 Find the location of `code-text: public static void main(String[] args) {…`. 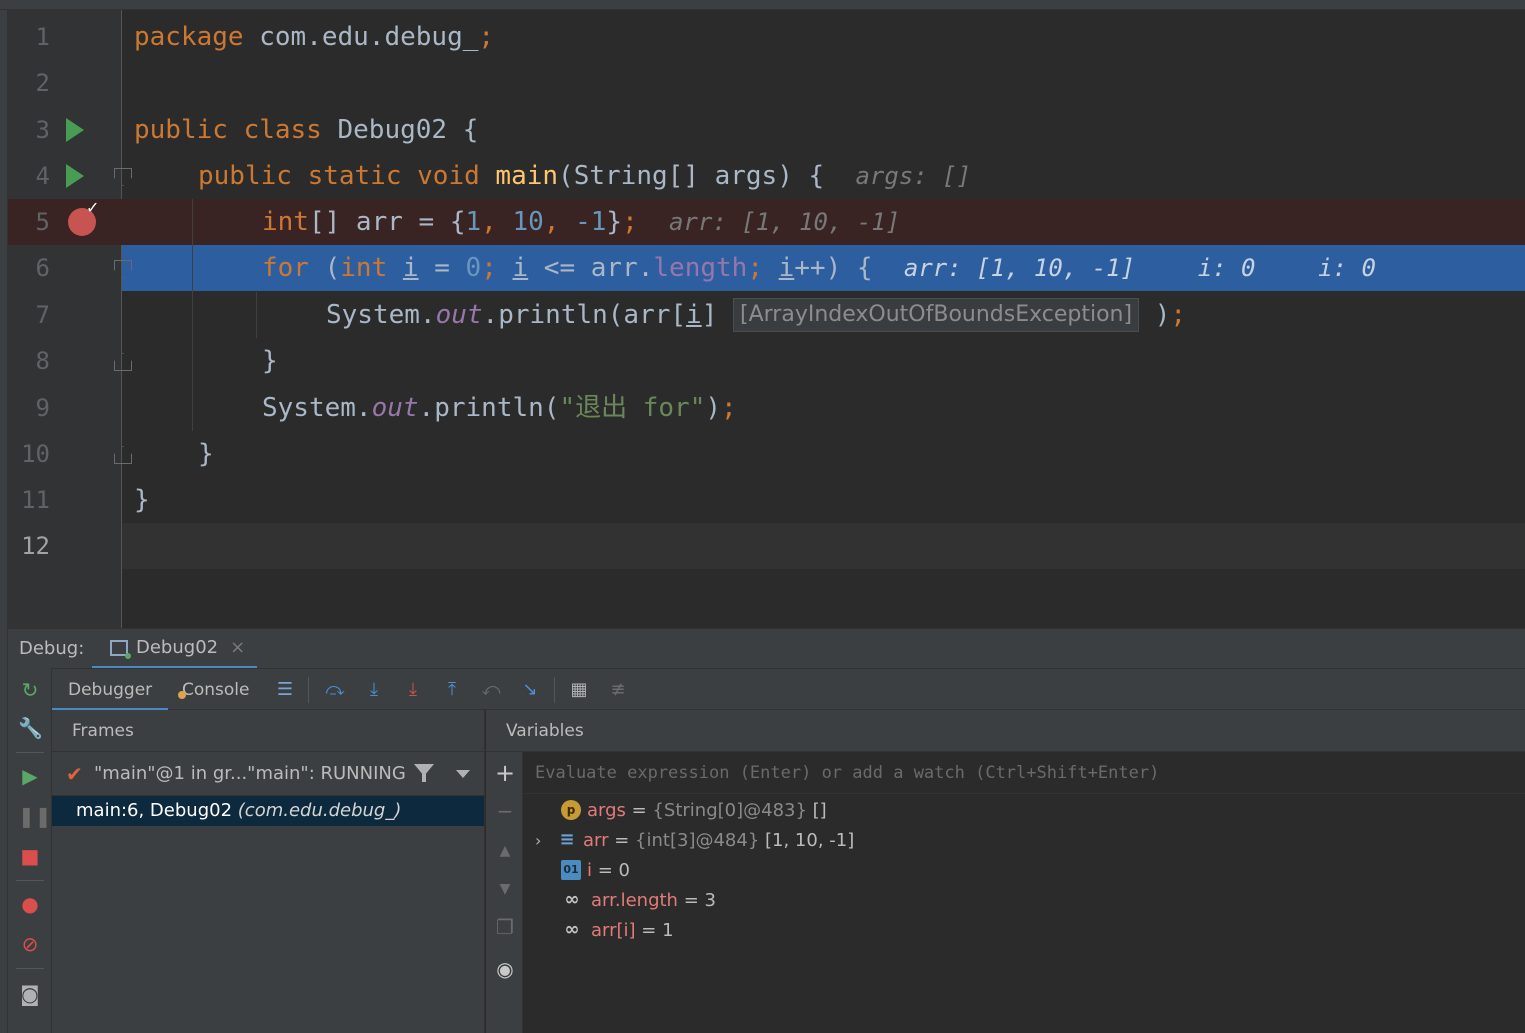

code-text: public static void main(String[] args) {… is located at coordinates (585, 176).